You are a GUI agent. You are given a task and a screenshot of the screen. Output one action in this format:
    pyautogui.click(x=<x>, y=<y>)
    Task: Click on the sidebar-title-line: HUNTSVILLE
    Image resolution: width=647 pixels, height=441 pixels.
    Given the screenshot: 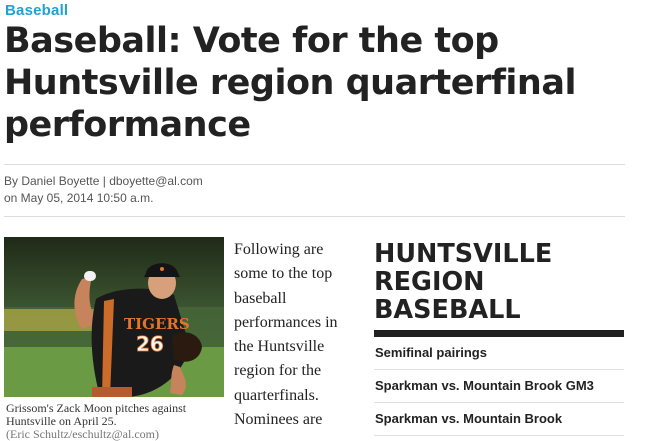 What is the action you would take?
    pyautogui.click(x=463, y=254)
    